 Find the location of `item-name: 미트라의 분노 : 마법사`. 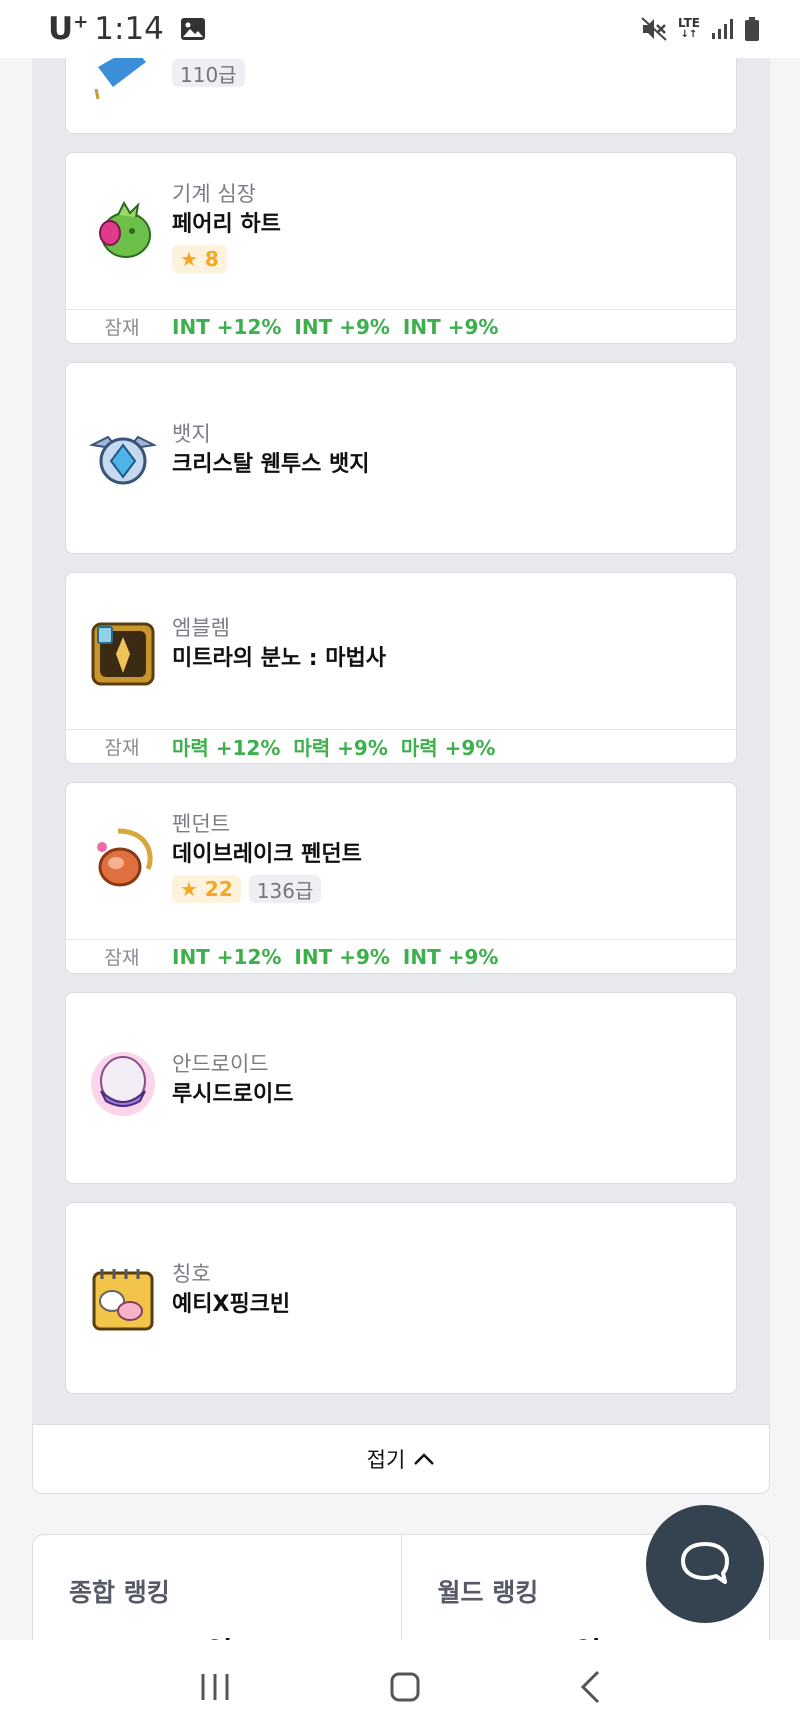

item-name: 미트라의 분노 : 마법사 is located at coordinates (279, 658).